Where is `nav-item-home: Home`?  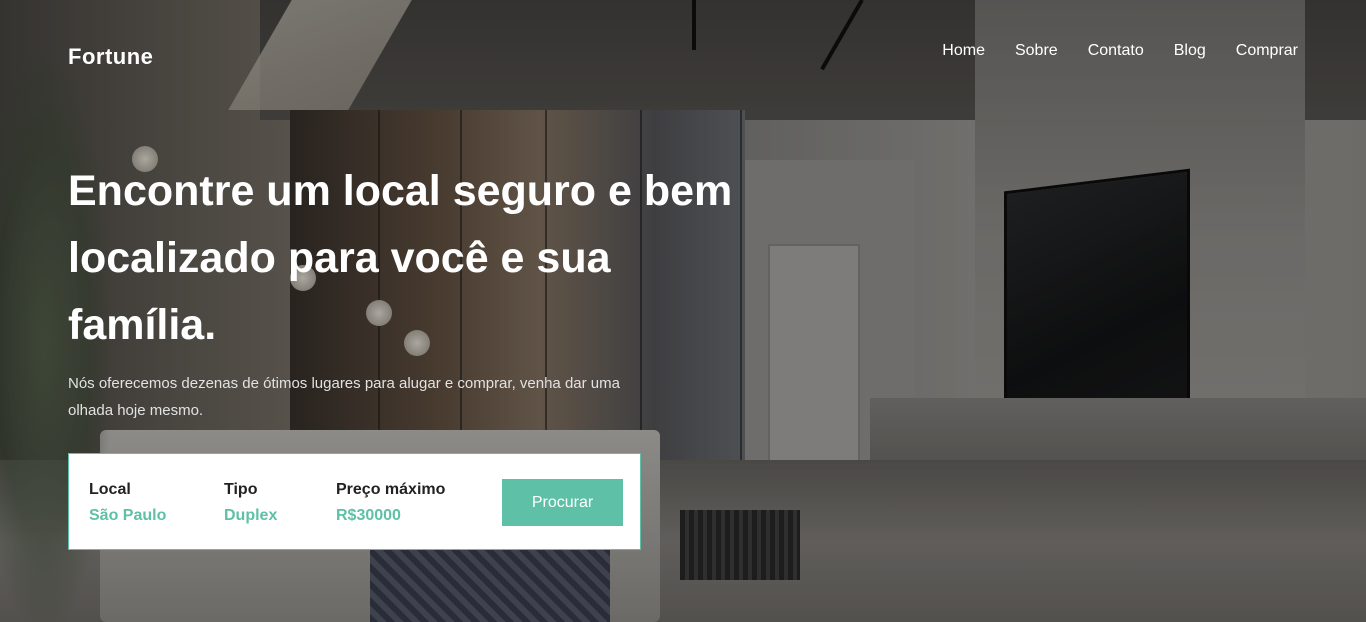 nav-item-home: Home is located at coordinates (963, 51).